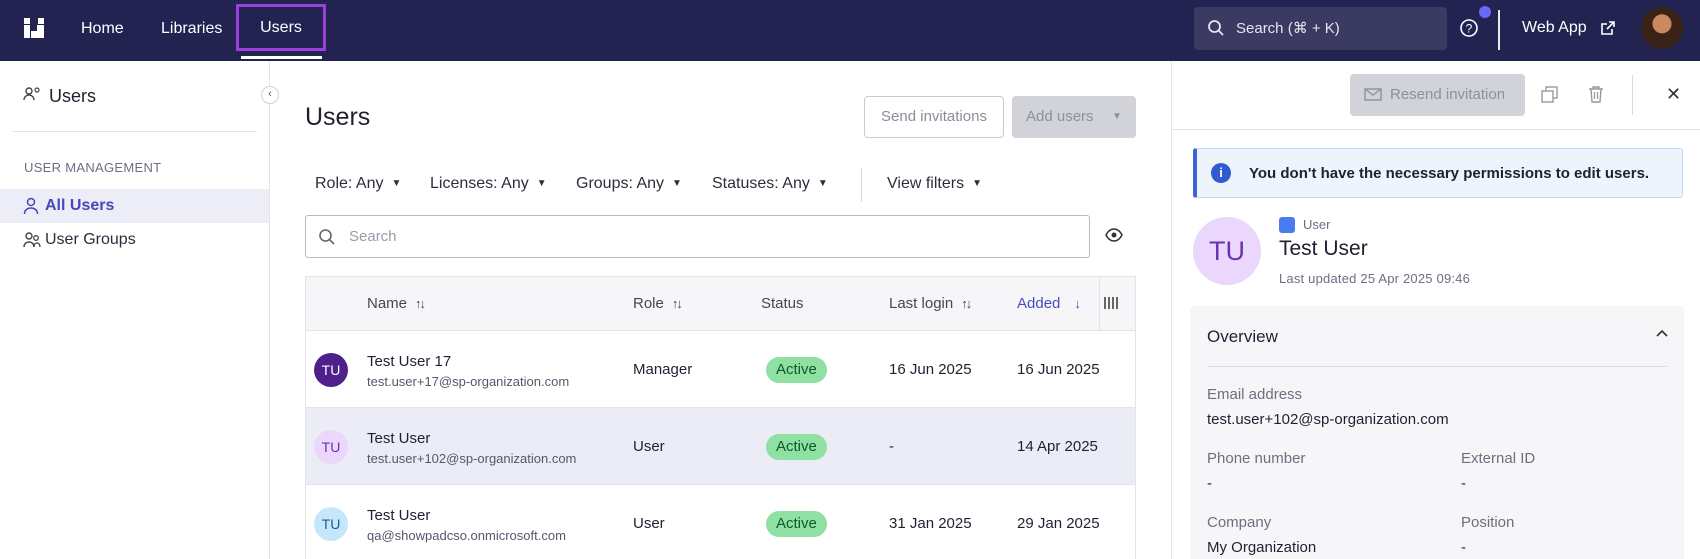  I want to click on filter-role-label: Role: Any, so click(349, 183).